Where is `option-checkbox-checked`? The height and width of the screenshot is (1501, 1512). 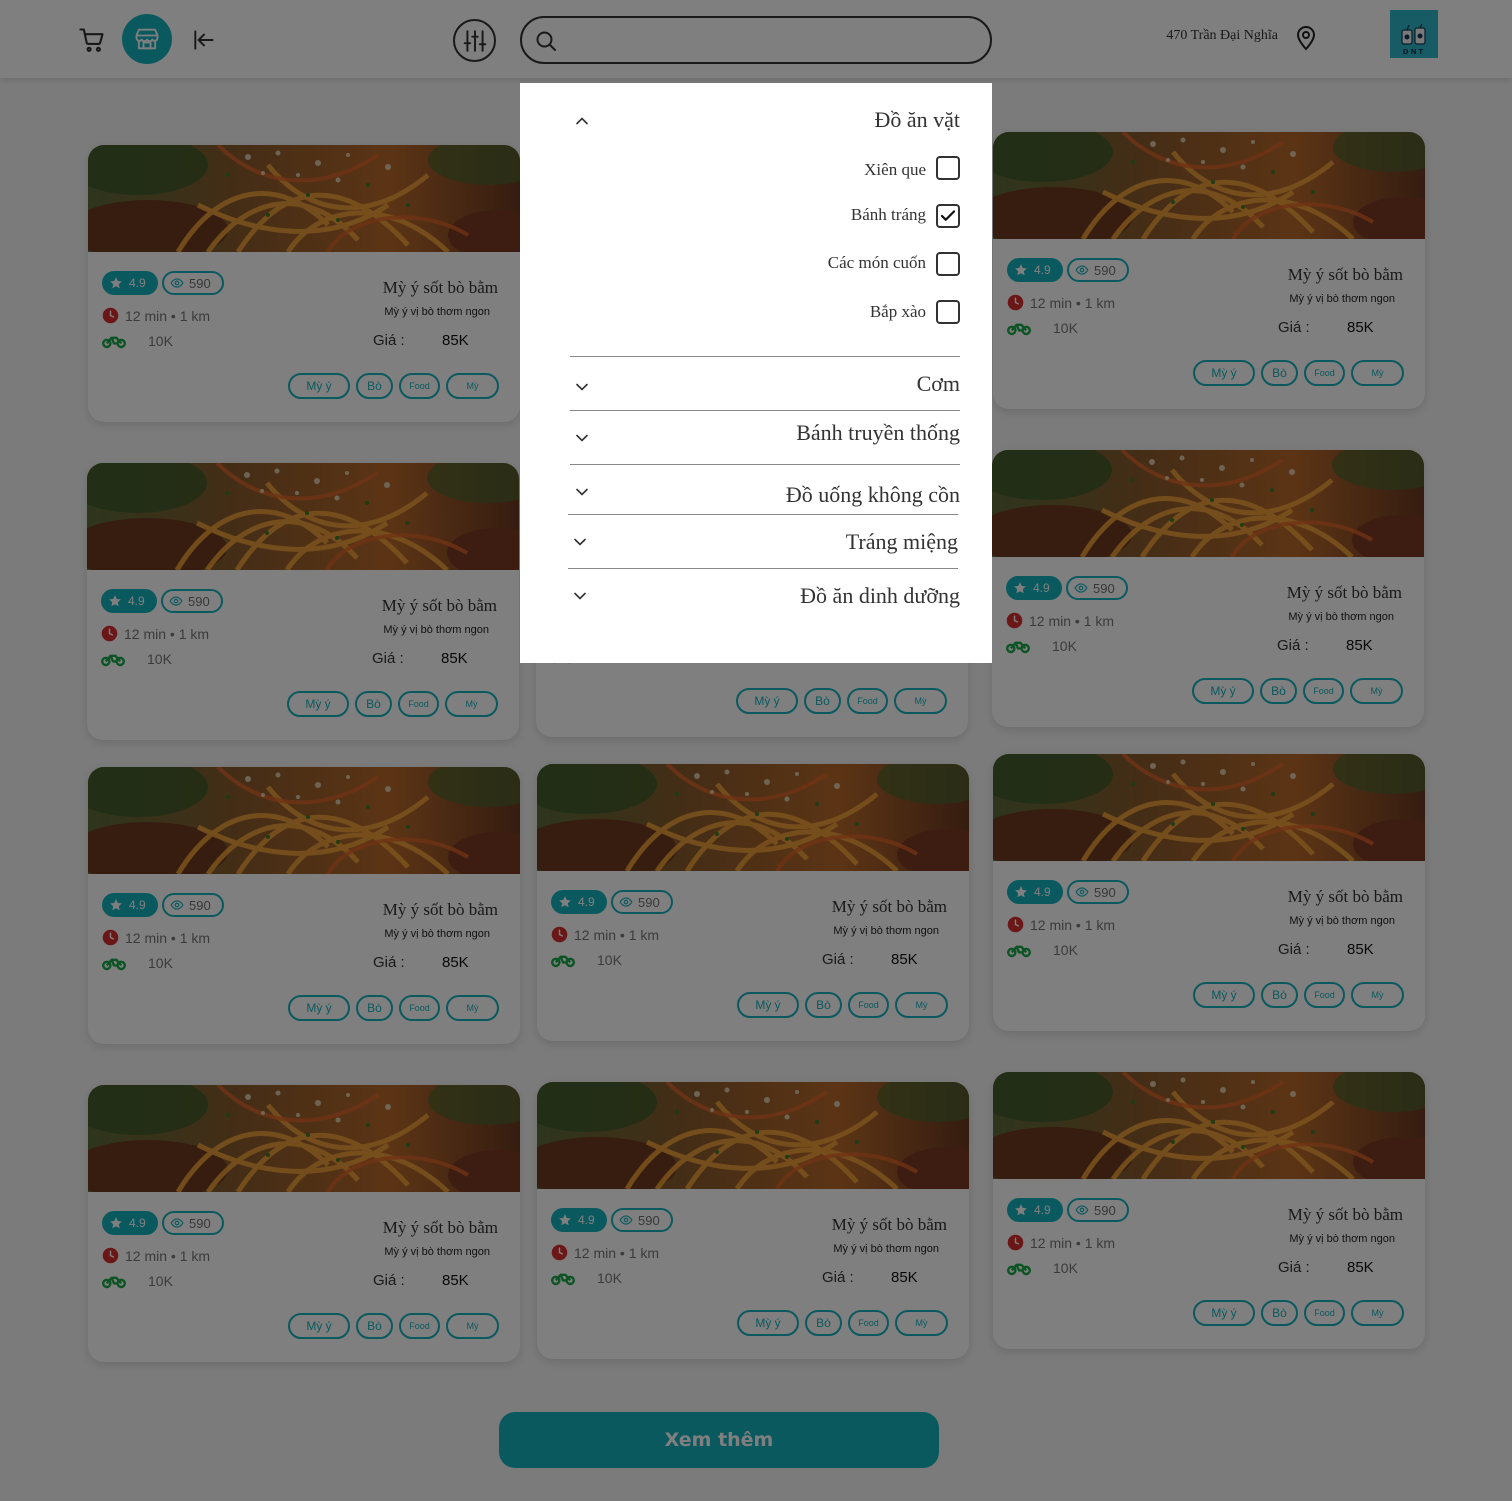 option-checkbox-checked is located at coordinates (948, 216).